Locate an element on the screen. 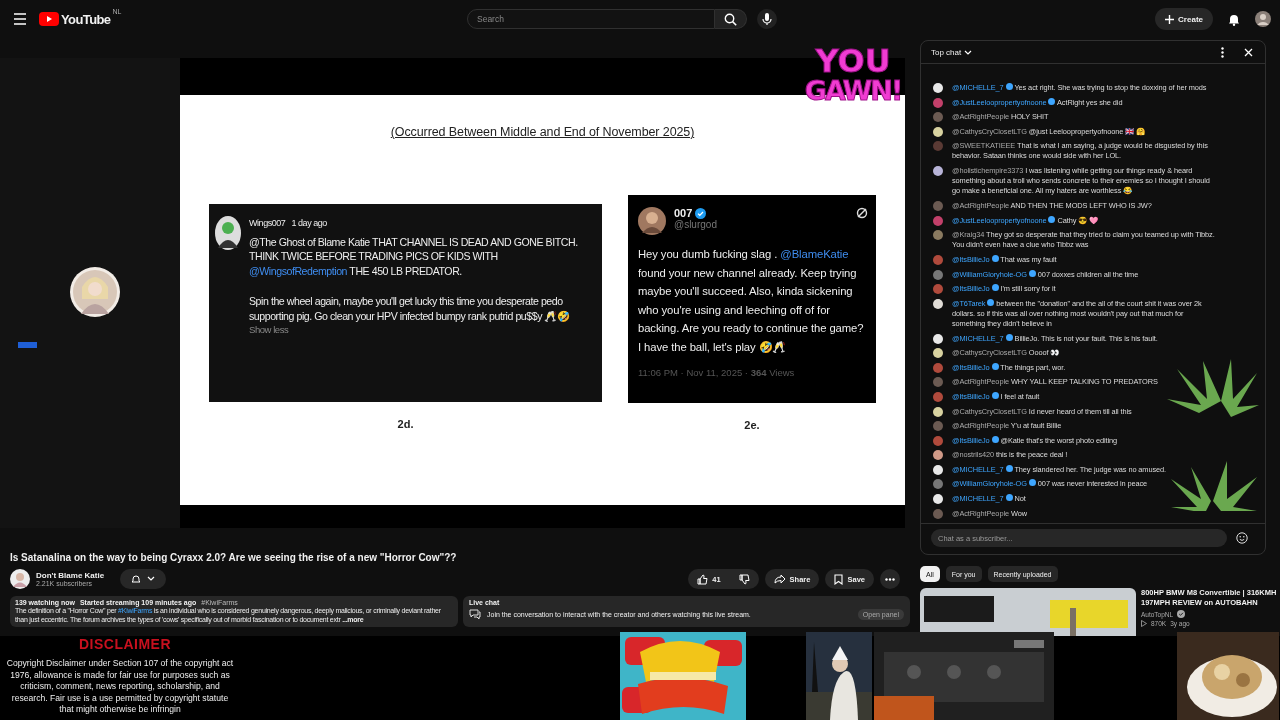 Image resolution: width=1280 pixels, height=720 pixels. account-avatar is located at coordinates (1263, 19).